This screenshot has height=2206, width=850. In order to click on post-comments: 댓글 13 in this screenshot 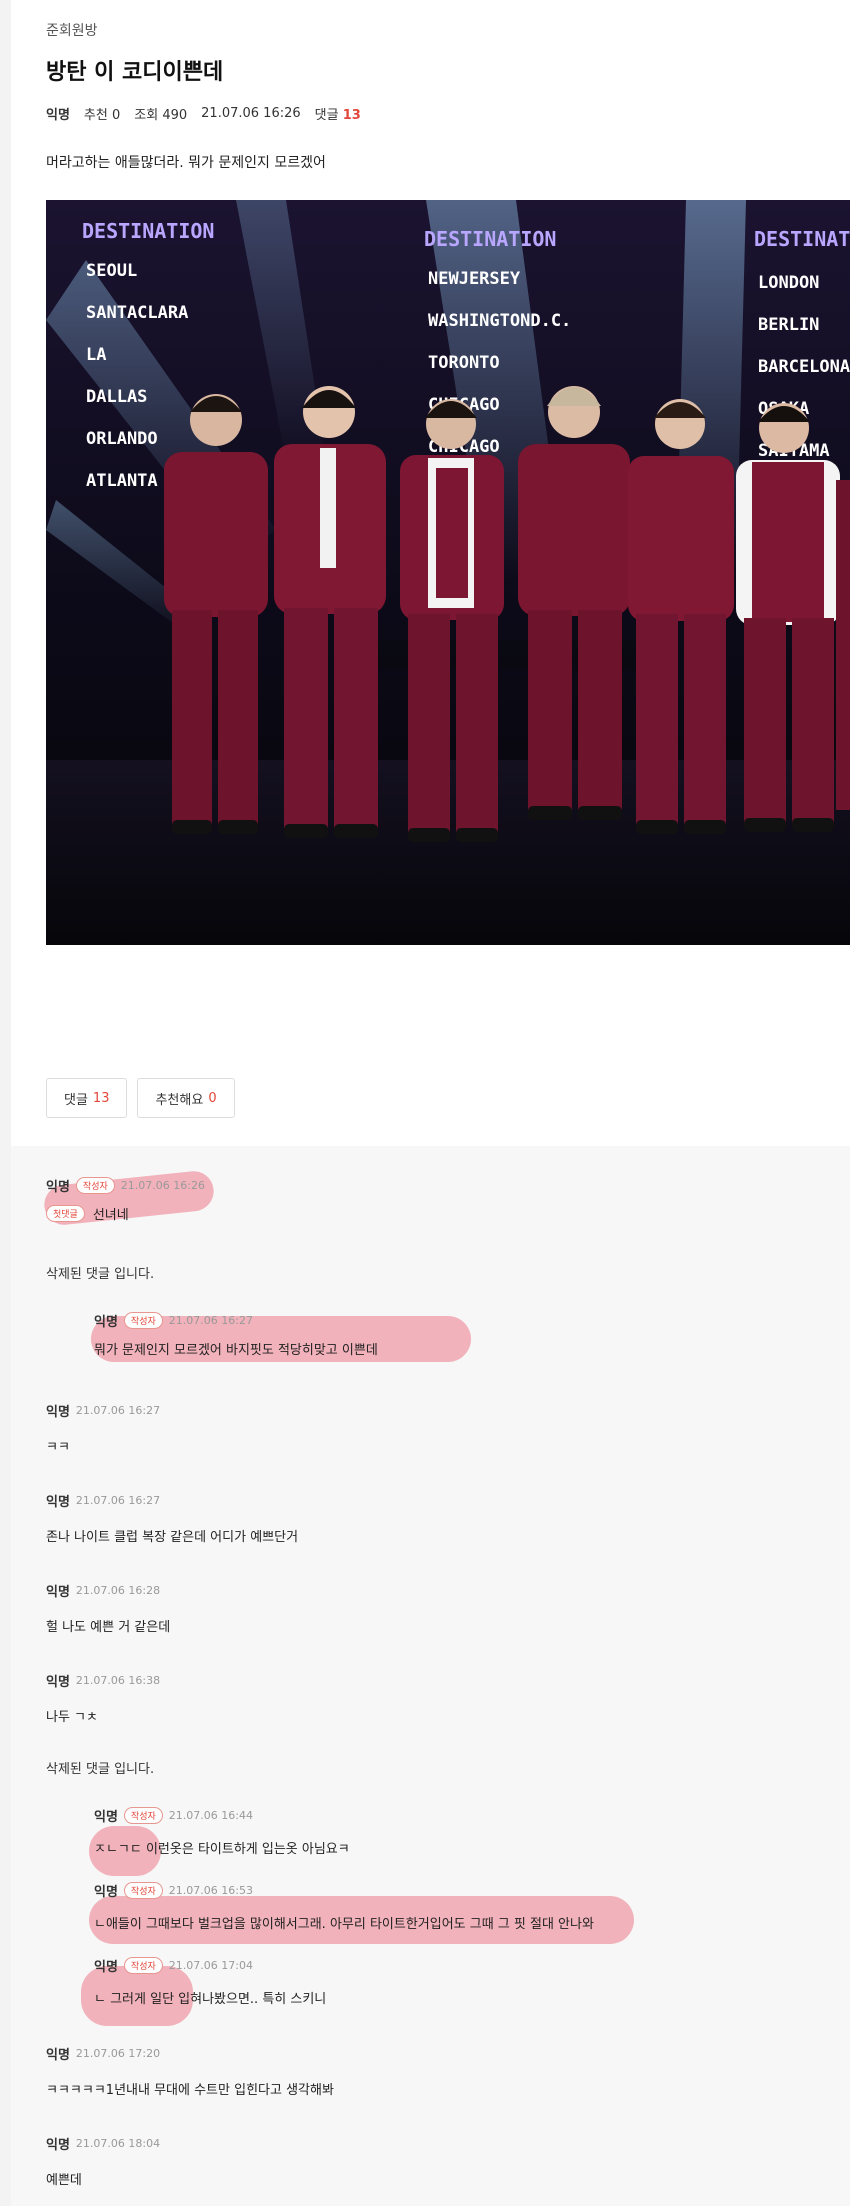, I will do `click(338, 113)`.